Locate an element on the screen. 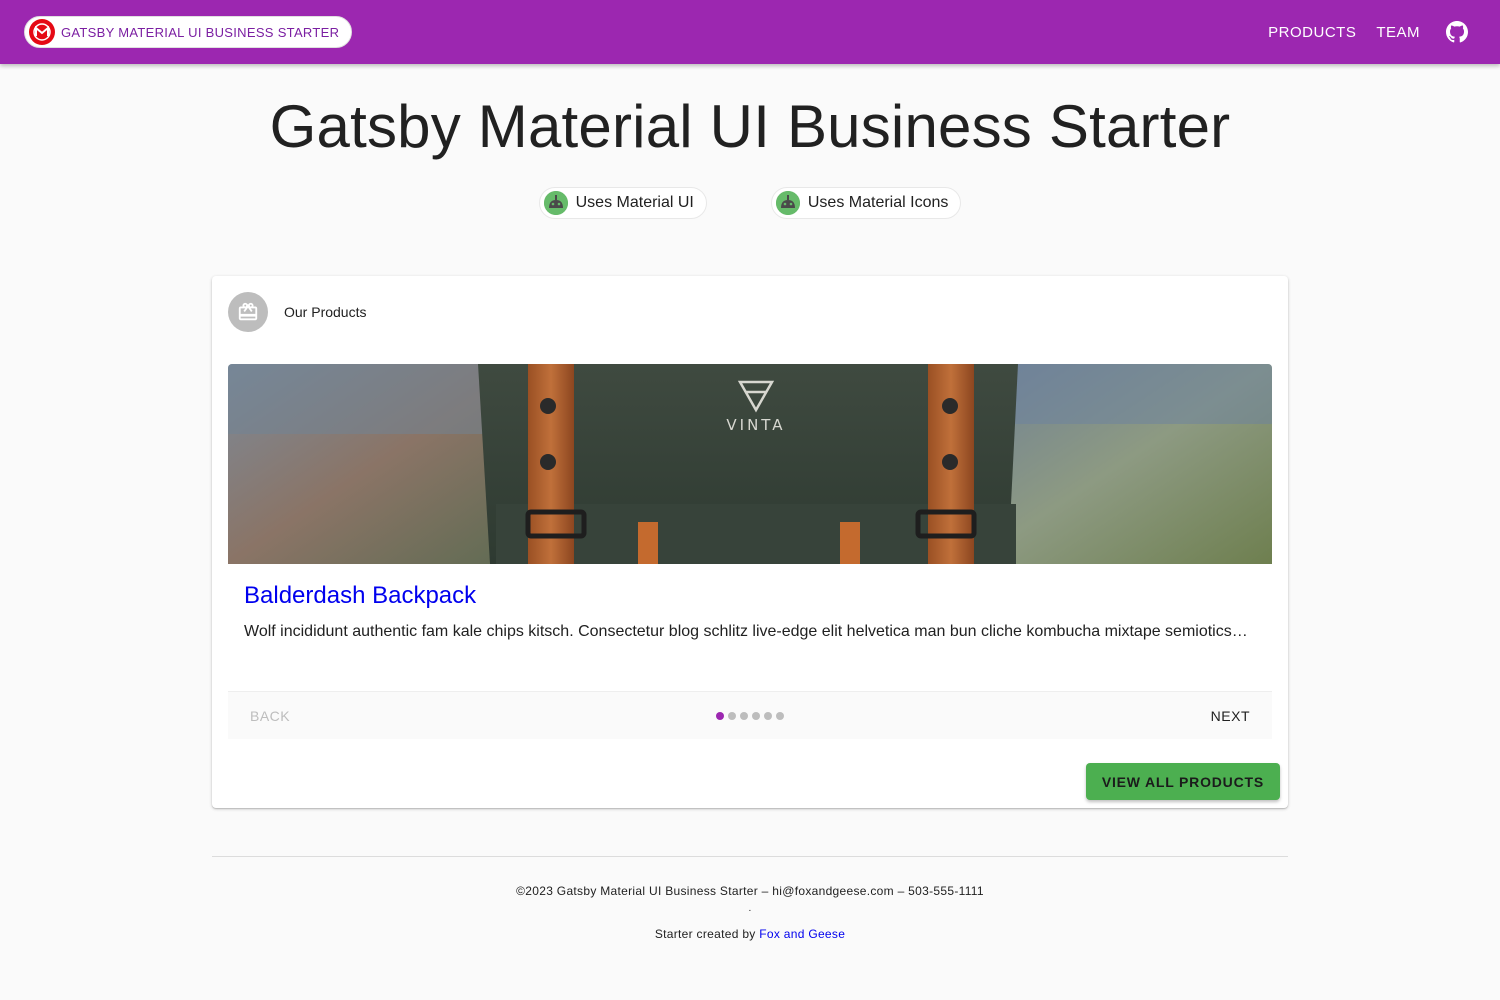 This screenshot has width=1500, height=1000. brand-text-on-bag: VINTA is located at coordinates (755, 425).